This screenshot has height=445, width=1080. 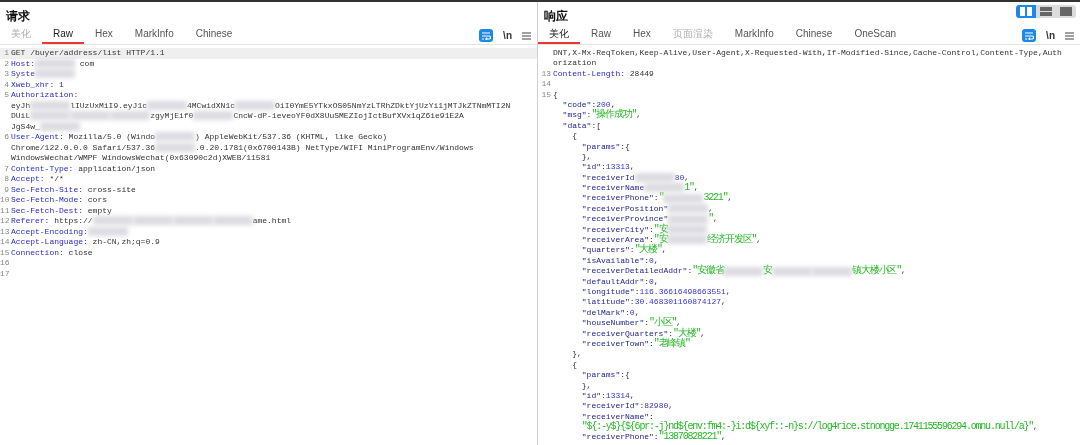 I want to click on code-line: DNT,X-Mx-ReqToken,Keep-Alive,User-Agent,X-Requested-With,If-Modified-Since,Cache-Control,Content-Type,Auth, so click(x=807, y=53).